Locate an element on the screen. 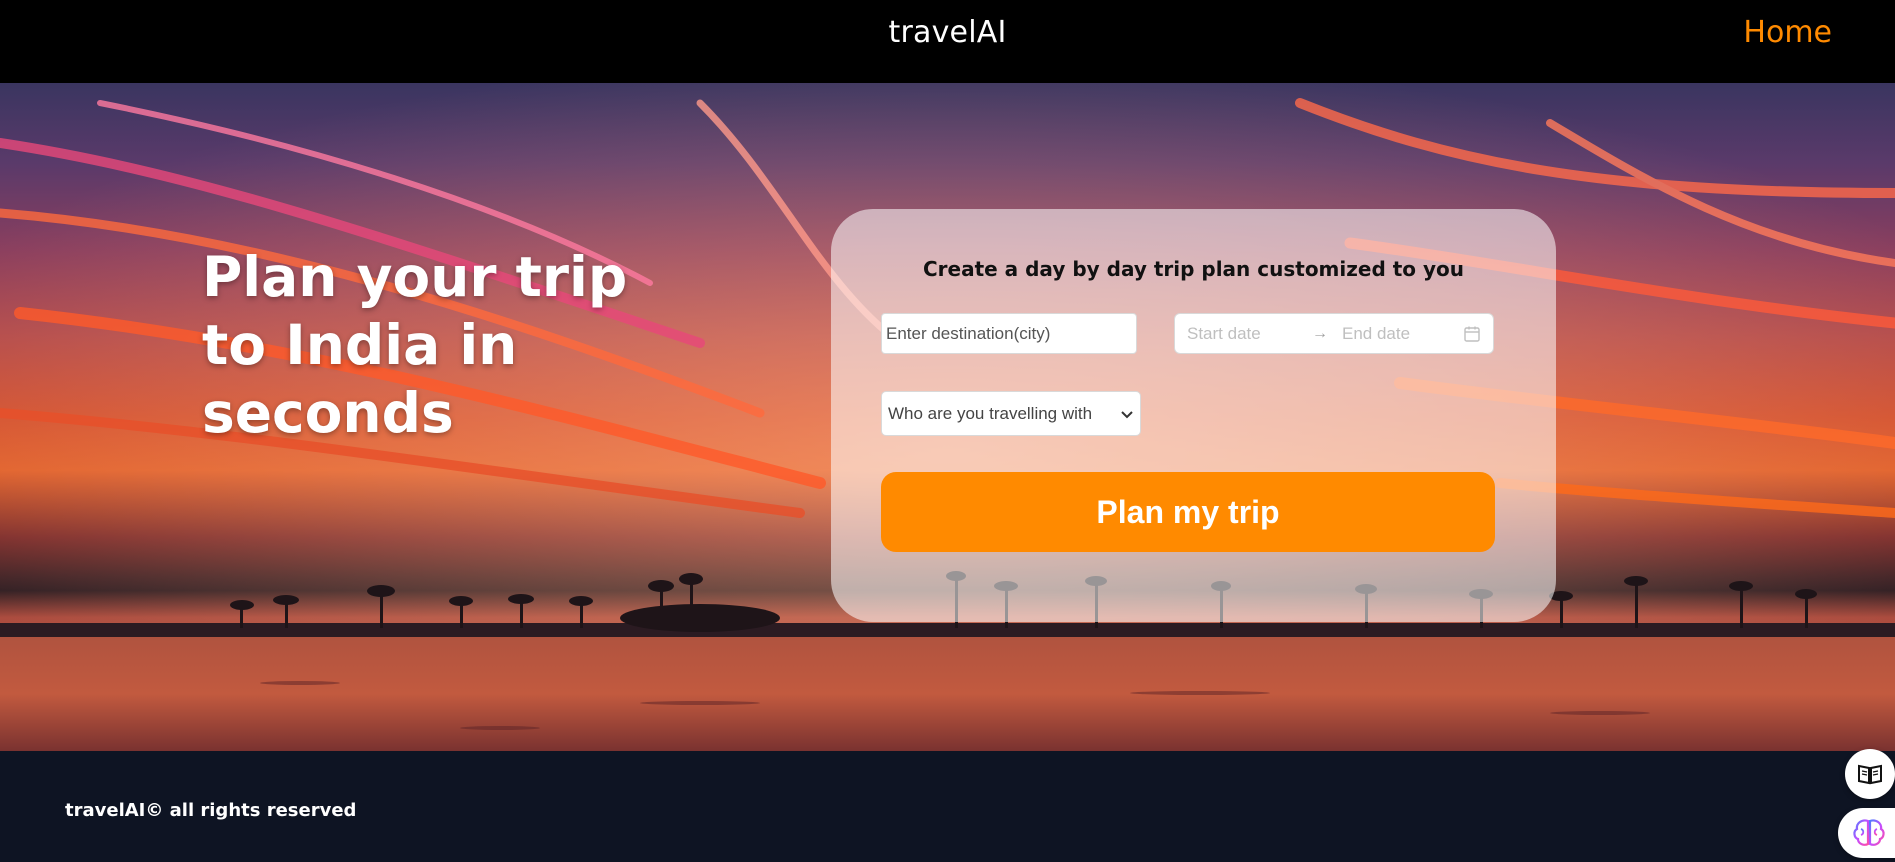 This screenshot has height=862, width=1895. plan-trip-button: Plan my trip is located at coordinates (1188, 512).